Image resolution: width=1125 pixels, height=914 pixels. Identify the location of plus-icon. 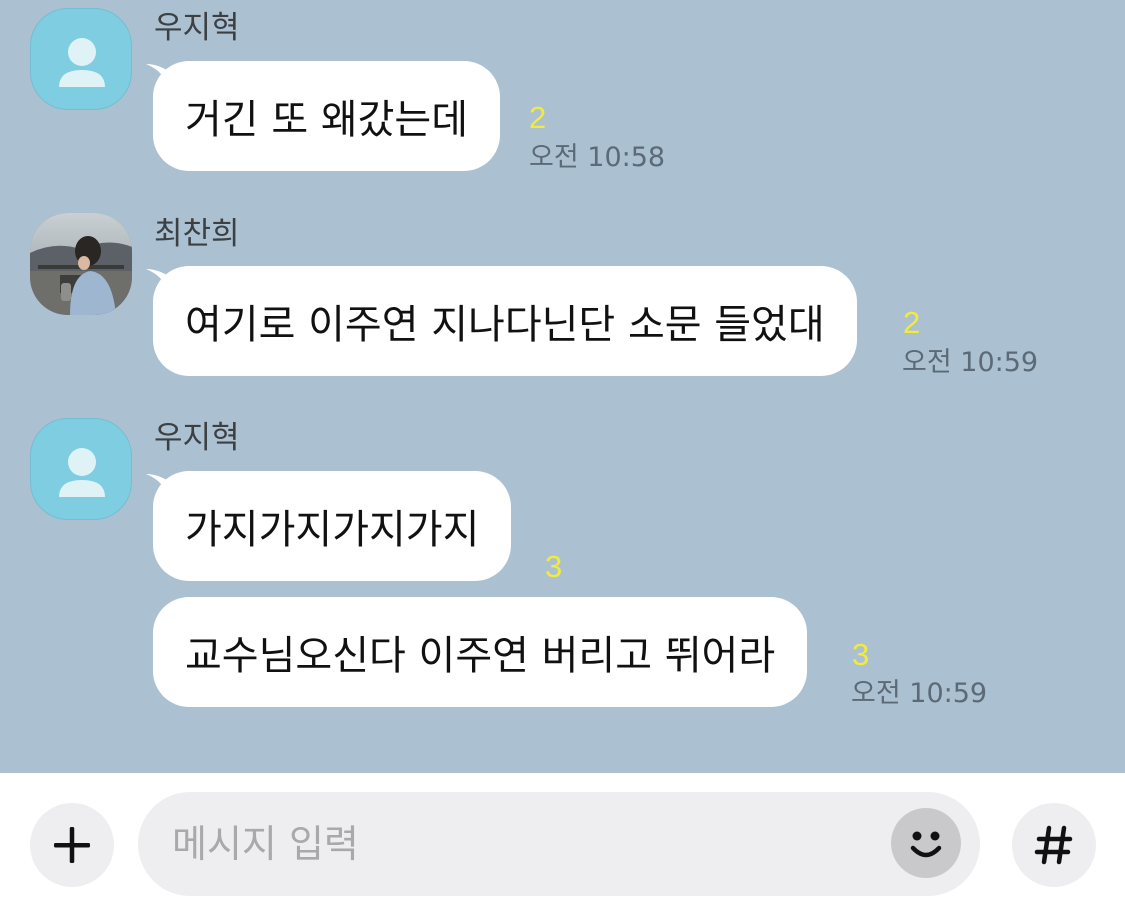
(72, 845).